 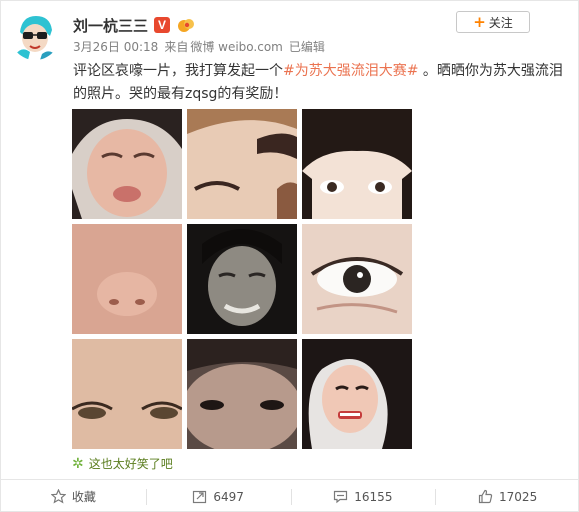 I want to click on avatar, so click(x=35, y=35).